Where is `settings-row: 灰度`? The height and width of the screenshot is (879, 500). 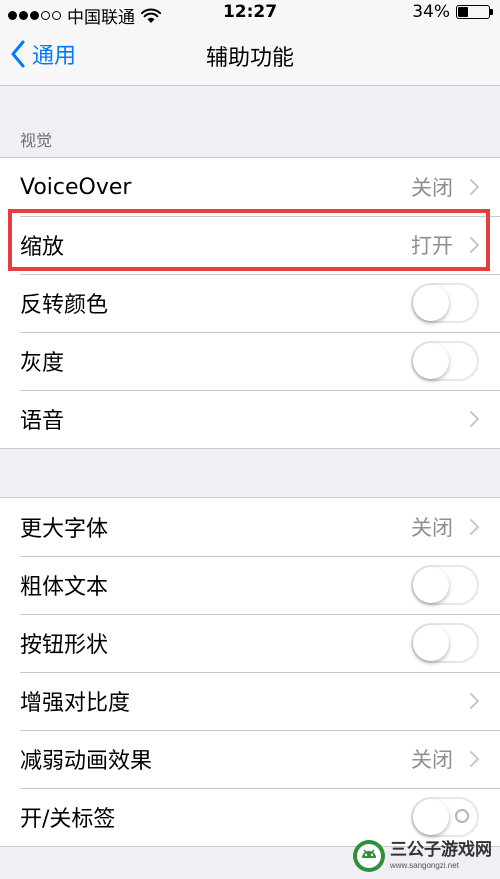
settings-row: 灰度 is located at coordinates (250, 361).